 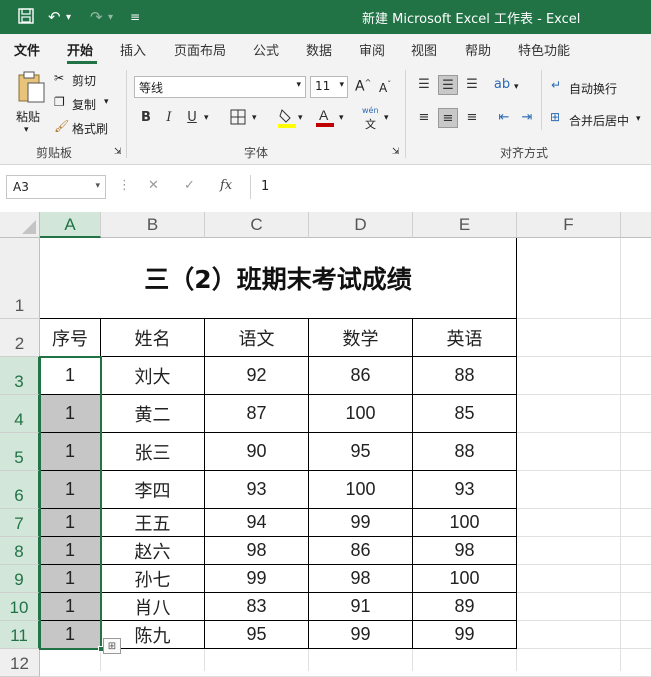 I want to click on tab-file: 文件, so click(x=27, y=49).